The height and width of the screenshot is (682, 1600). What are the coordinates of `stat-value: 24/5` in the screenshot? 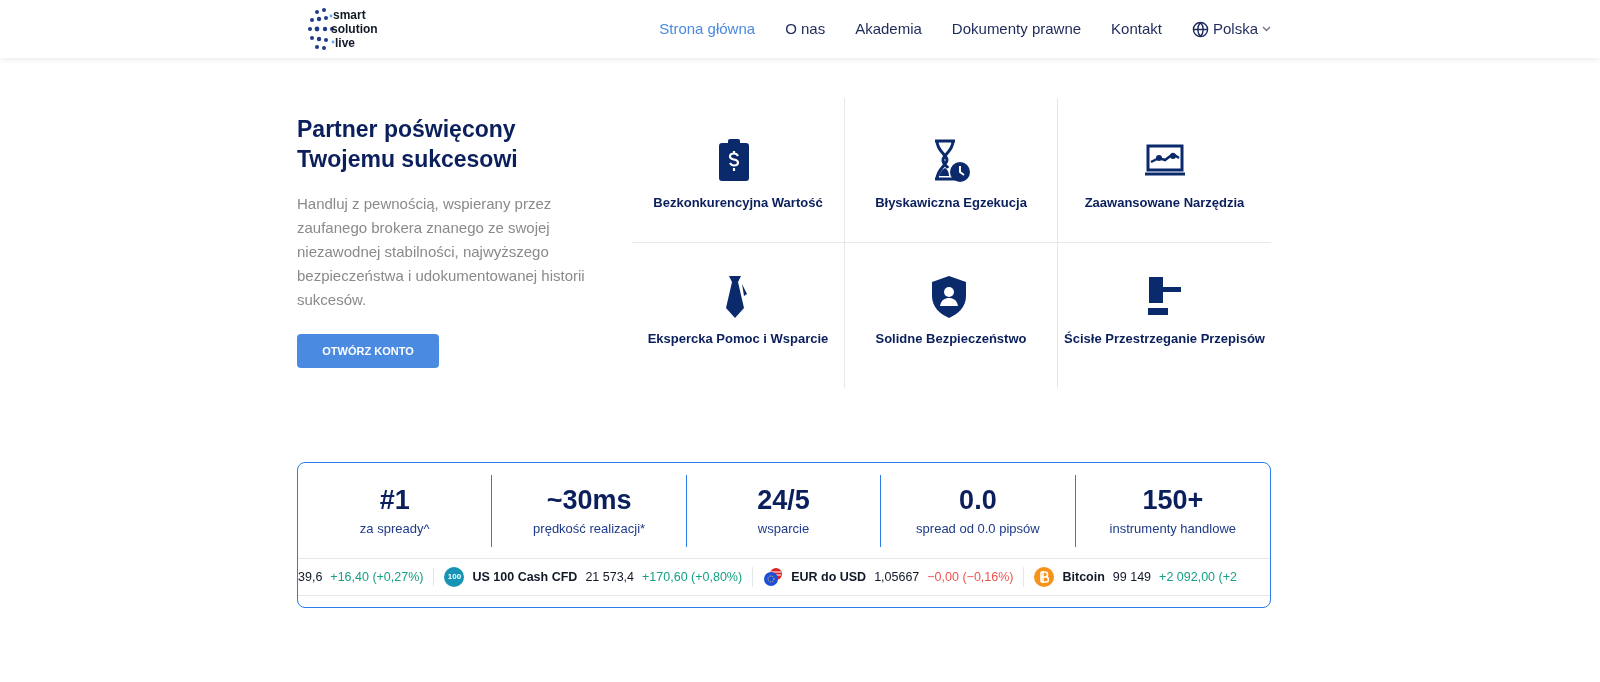 It's located at (783, 500).